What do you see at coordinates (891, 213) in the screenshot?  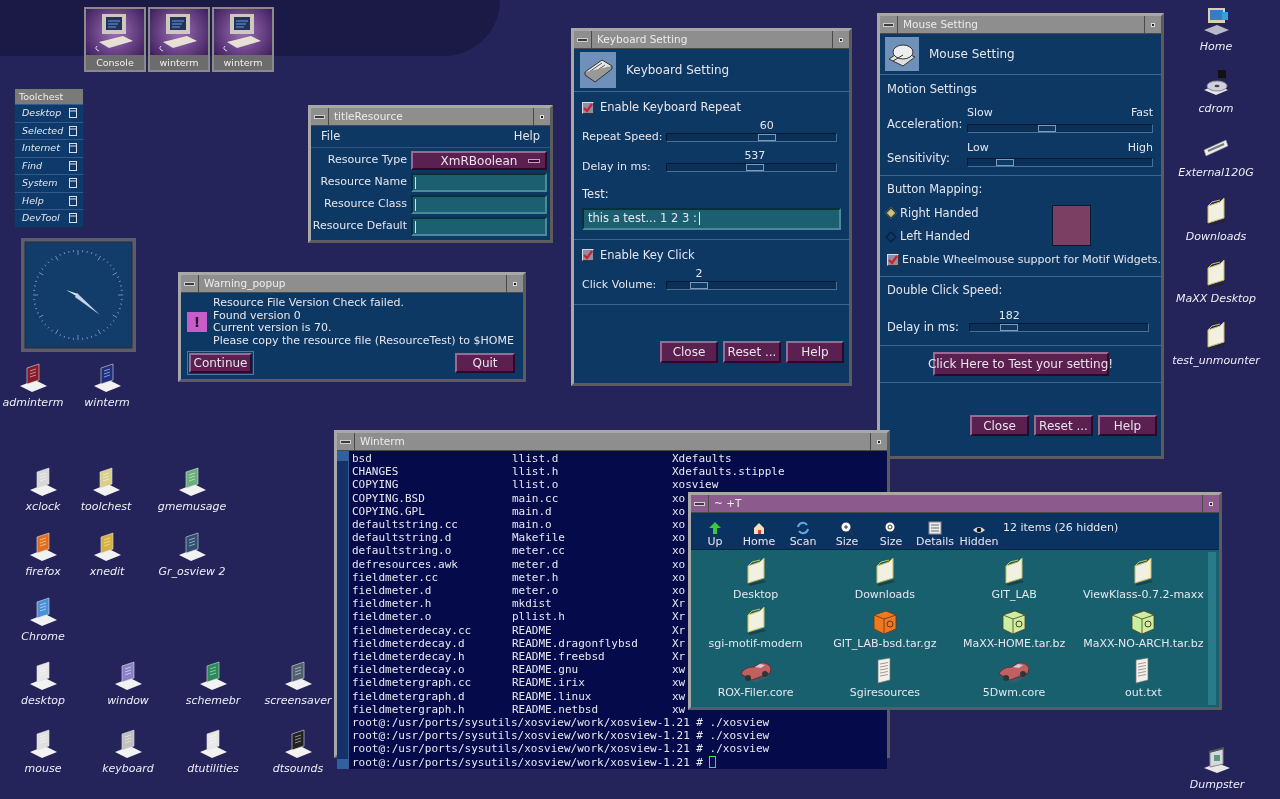 I see `radio-button` at bounding box center [891, 213].